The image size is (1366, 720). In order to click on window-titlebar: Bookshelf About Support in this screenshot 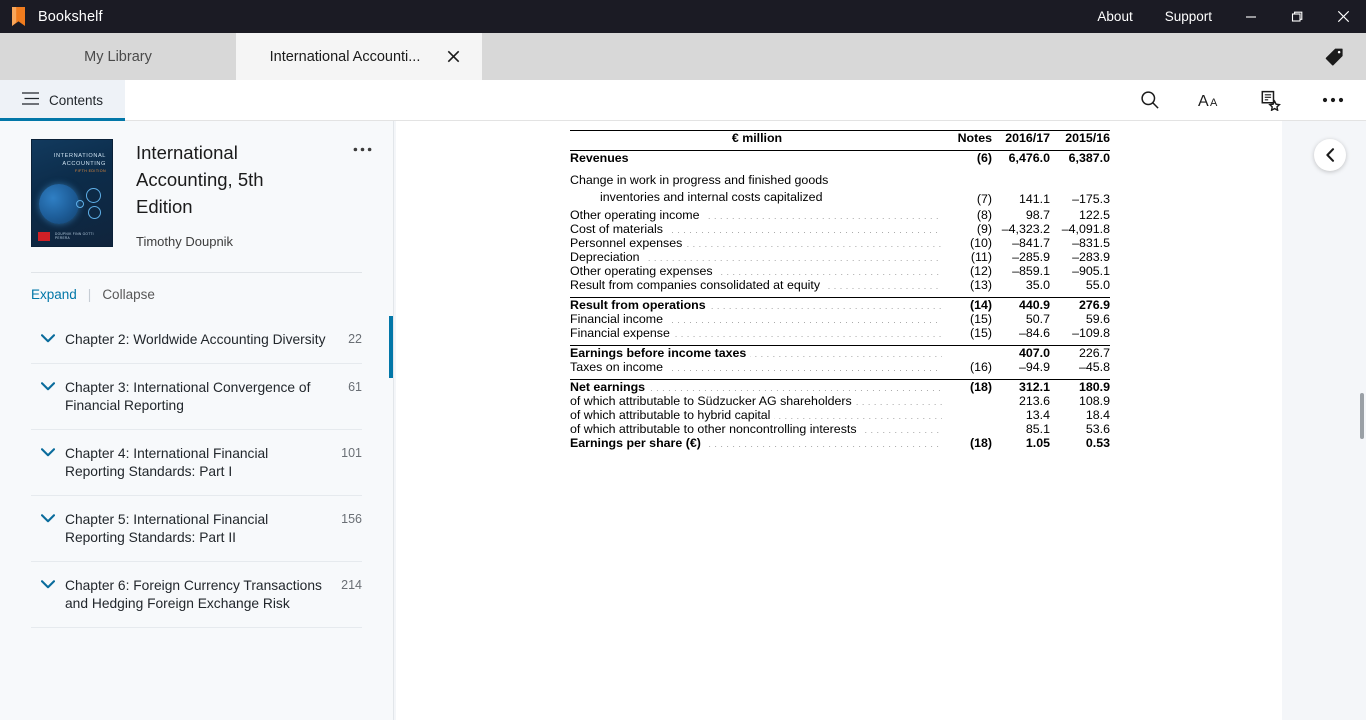, I will do `click(683, 16)`.